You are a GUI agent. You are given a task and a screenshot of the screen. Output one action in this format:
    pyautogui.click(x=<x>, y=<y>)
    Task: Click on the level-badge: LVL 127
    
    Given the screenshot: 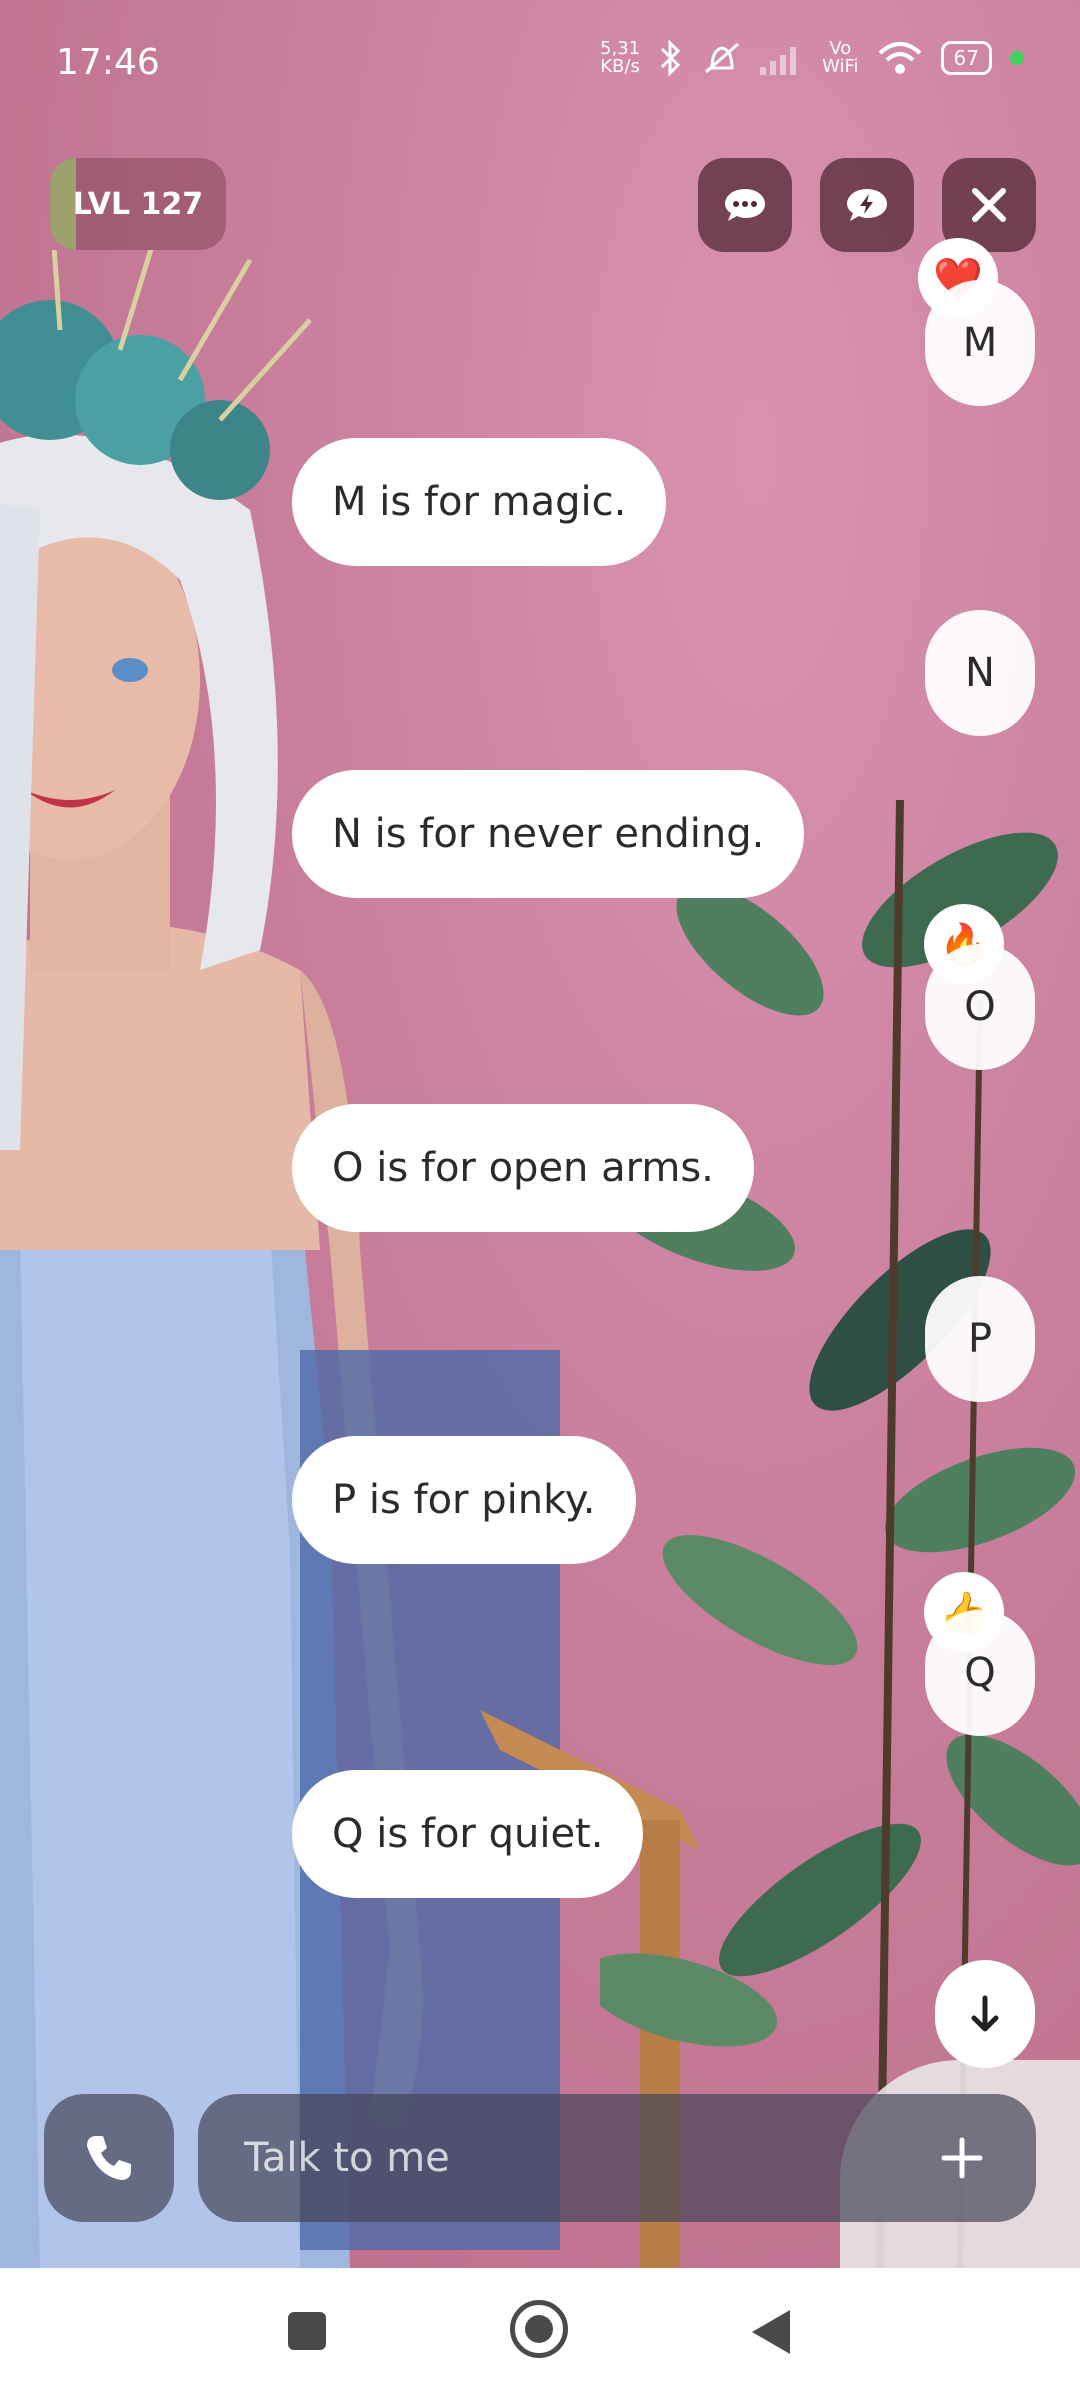 What is the action you would take?
    pyautogui.click(x=138, y=204)
    